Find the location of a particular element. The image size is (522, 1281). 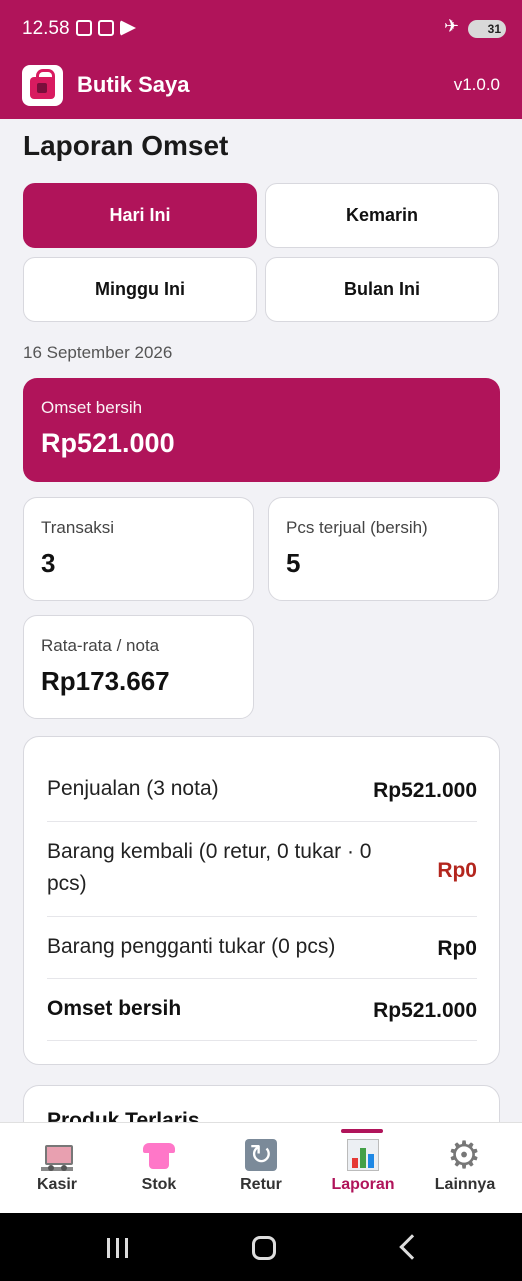

bottom-navigation: Kasir Stok Retur Laporan Lainnya is located at coordinates (261, 1167).